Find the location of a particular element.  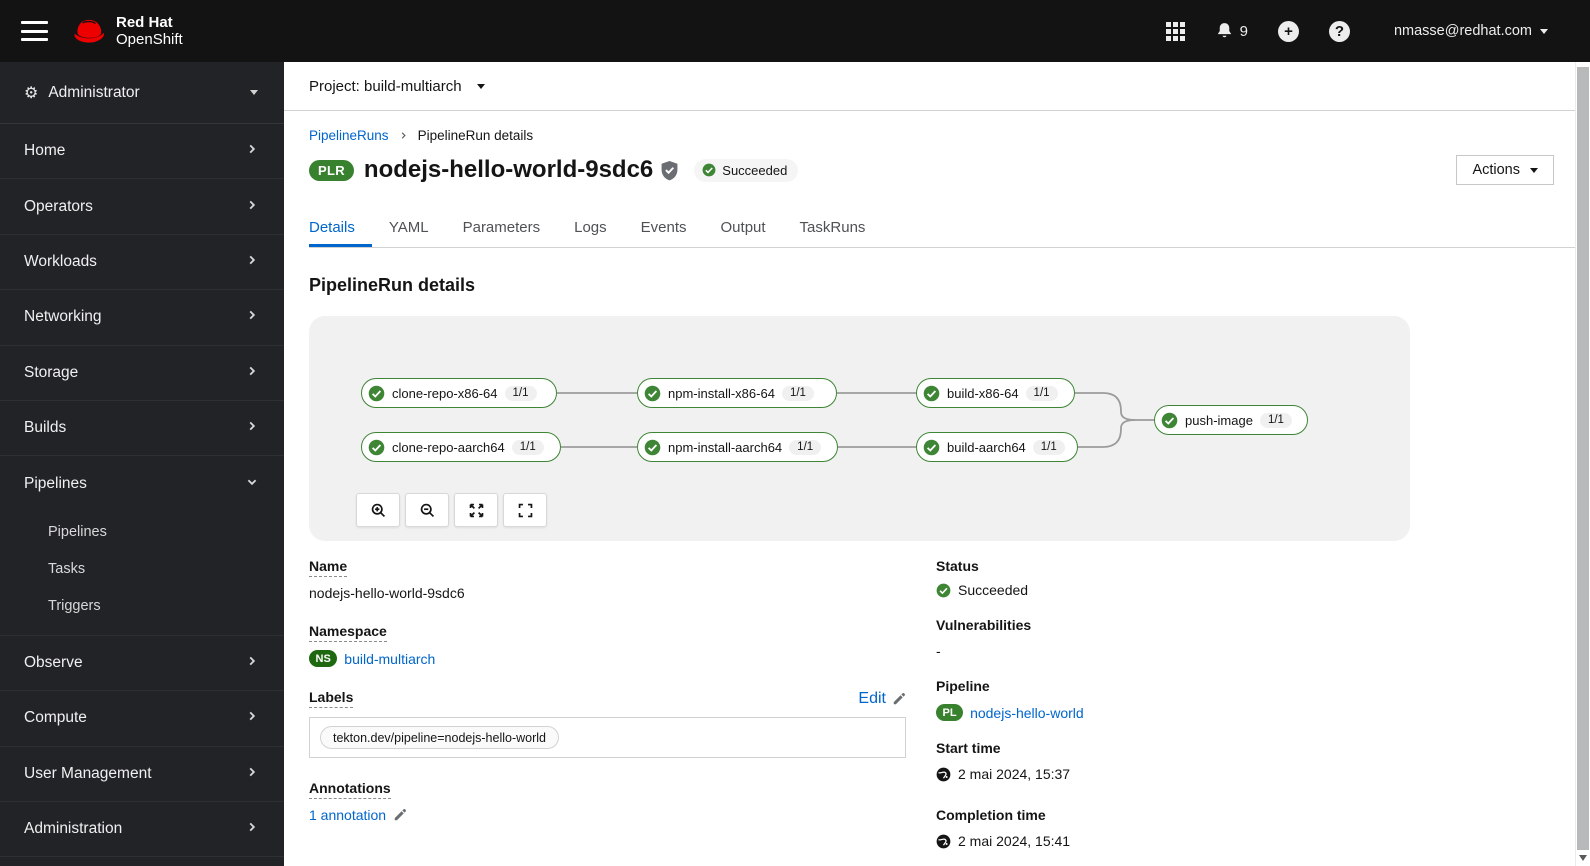

help-button: ? is located at coordinates (1339, 31).